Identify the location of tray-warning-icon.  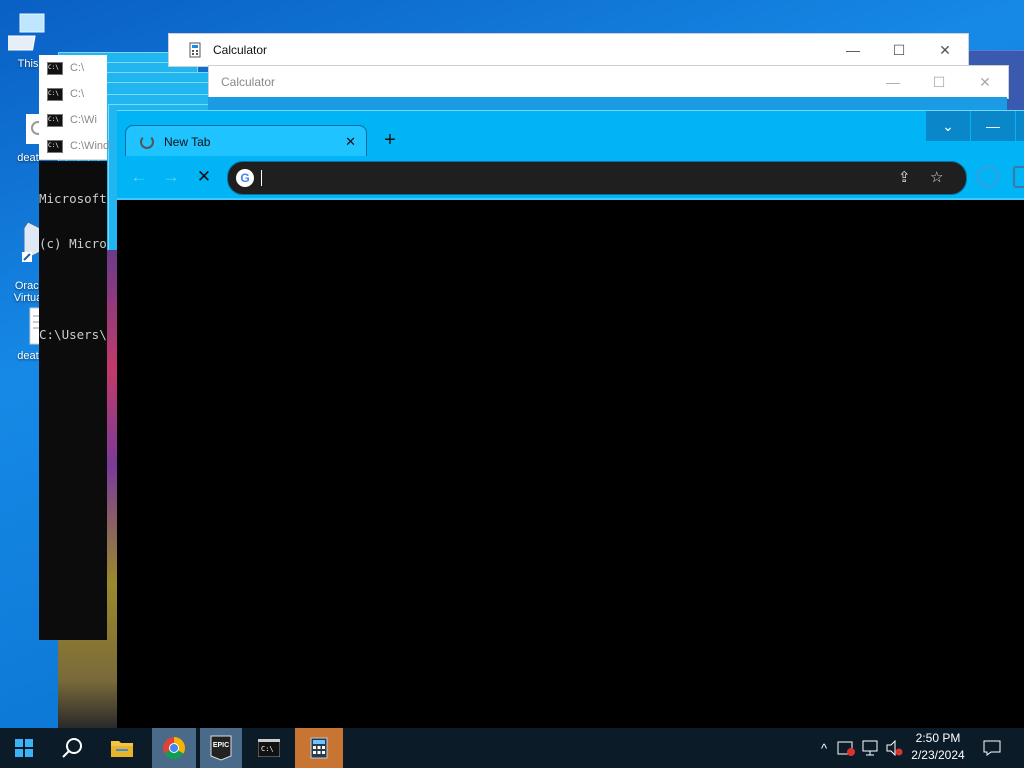
(846, 748).